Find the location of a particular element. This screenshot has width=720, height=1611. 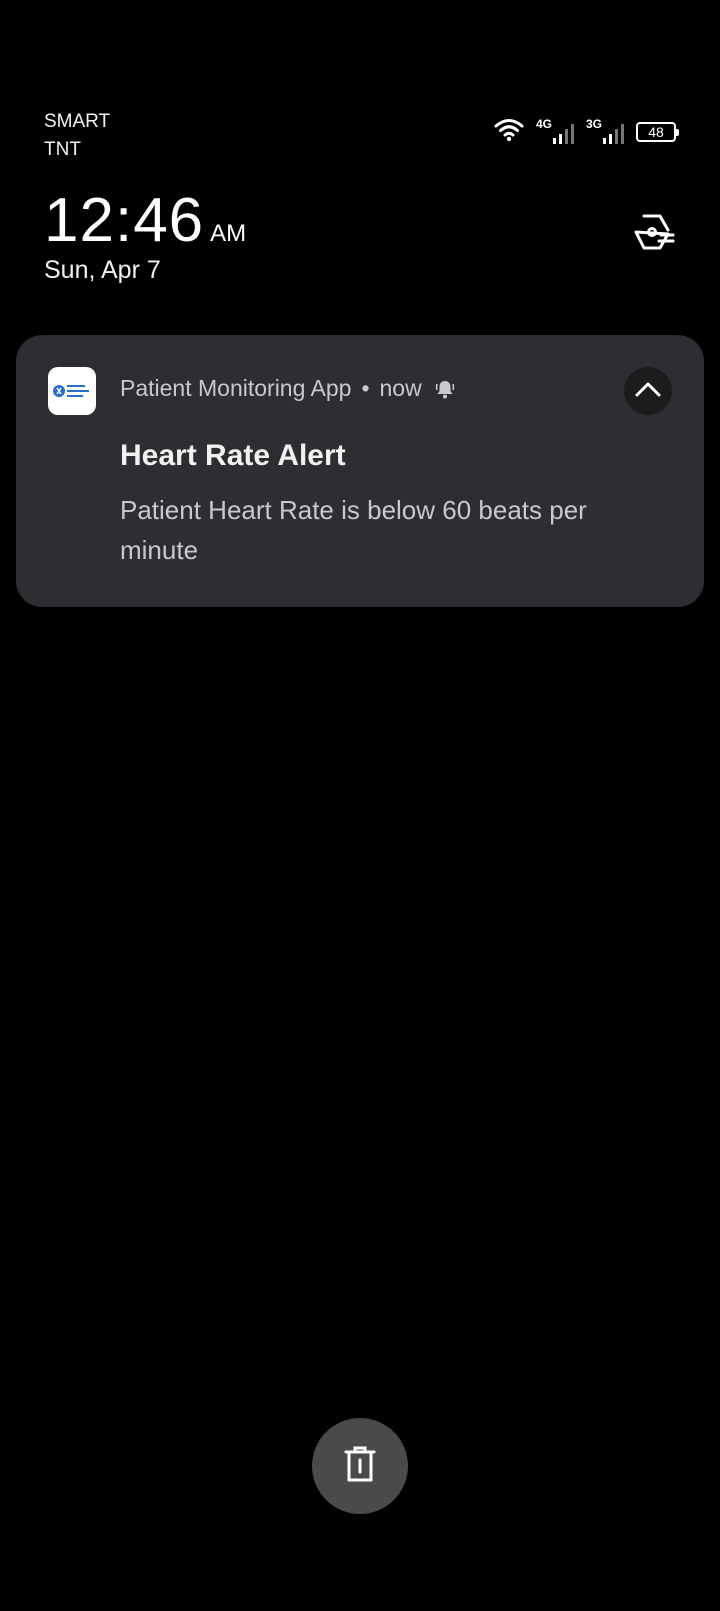

status-icons: 4G 3G 48 is located at coordinates (586, 132).